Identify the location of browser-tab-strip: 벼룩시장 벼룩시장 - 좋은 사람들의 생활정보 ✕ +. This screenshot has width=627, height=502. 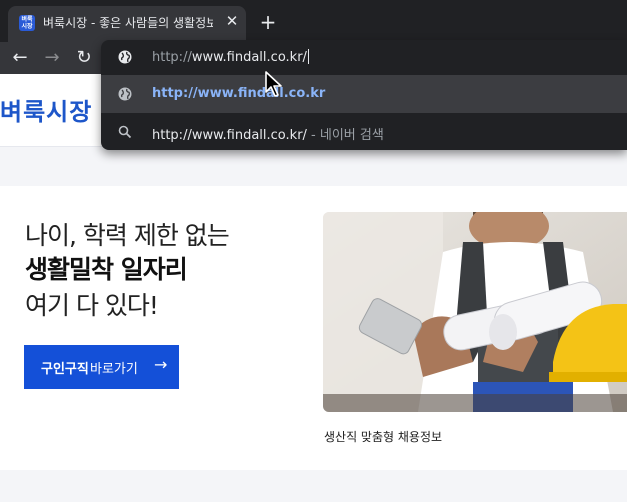
(313, 21).